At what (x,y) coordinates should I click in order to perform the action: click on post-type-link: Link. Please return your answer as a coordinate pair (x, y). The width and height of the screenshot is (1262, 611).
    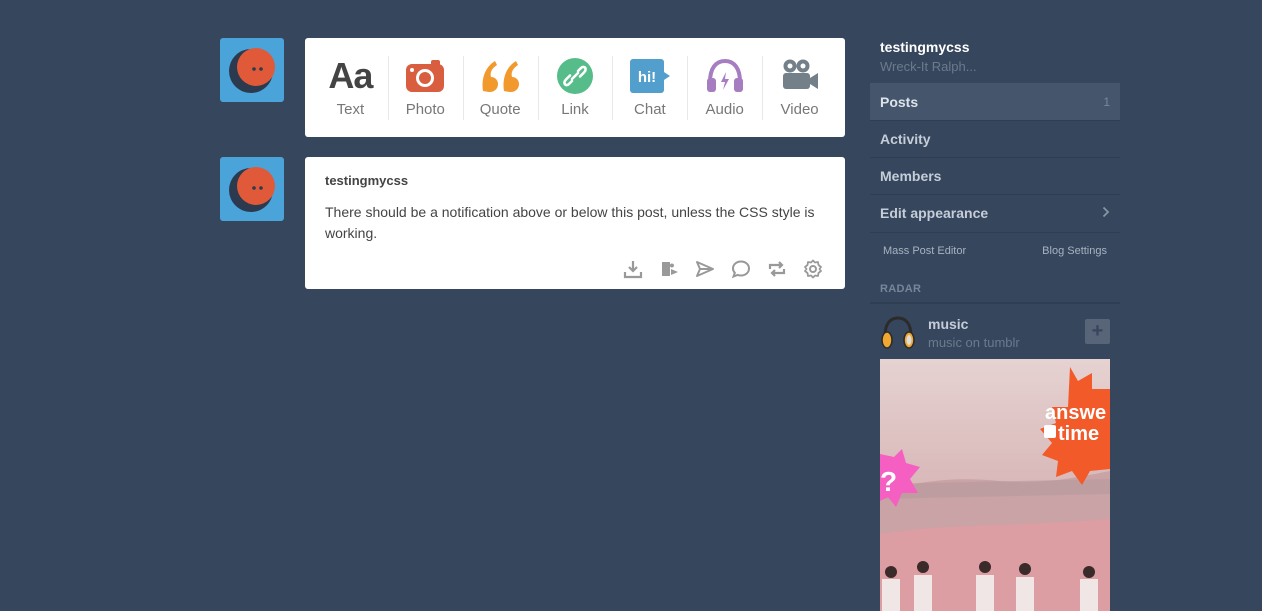
    Looking at the image, I should click on (575, 87).